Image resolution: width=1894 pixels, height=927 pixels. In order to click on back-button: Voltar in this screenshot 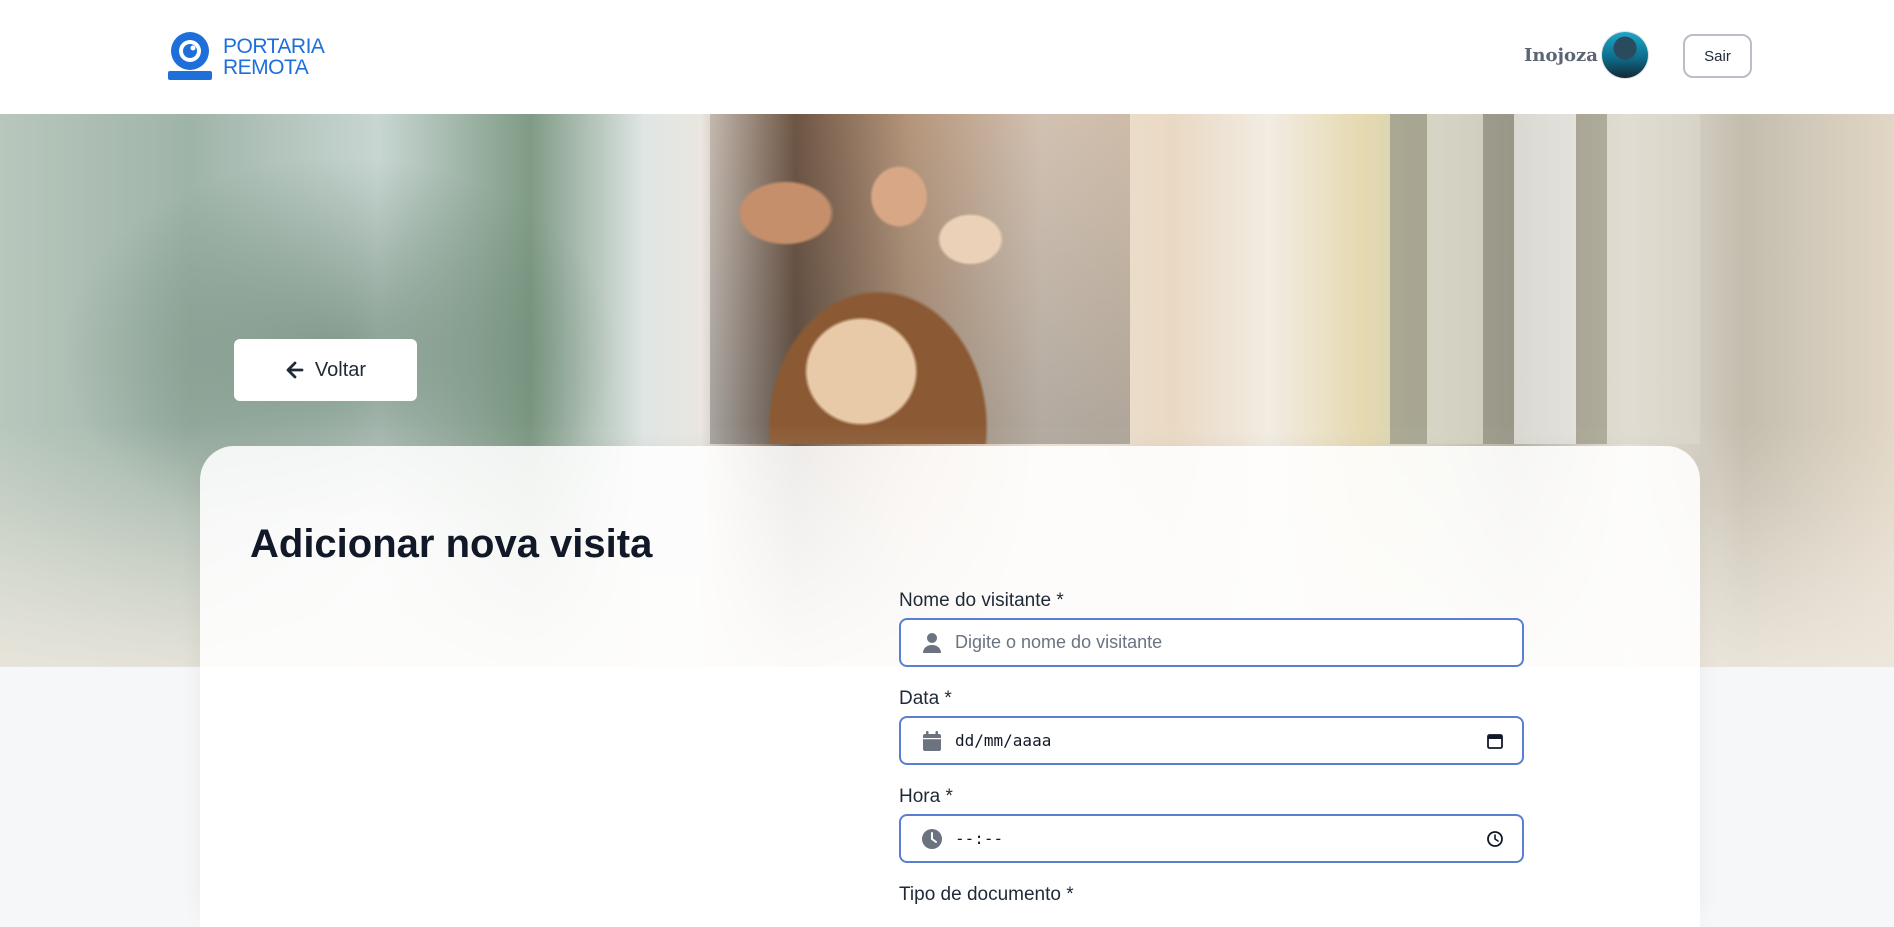, I will do `click(325, 370)`.